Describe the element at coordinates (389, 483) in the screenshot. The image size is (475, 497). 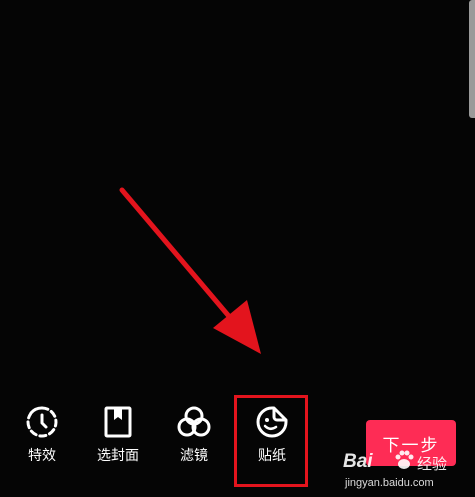
I see `watermark-url: jingyan.baidu.com` at that location.